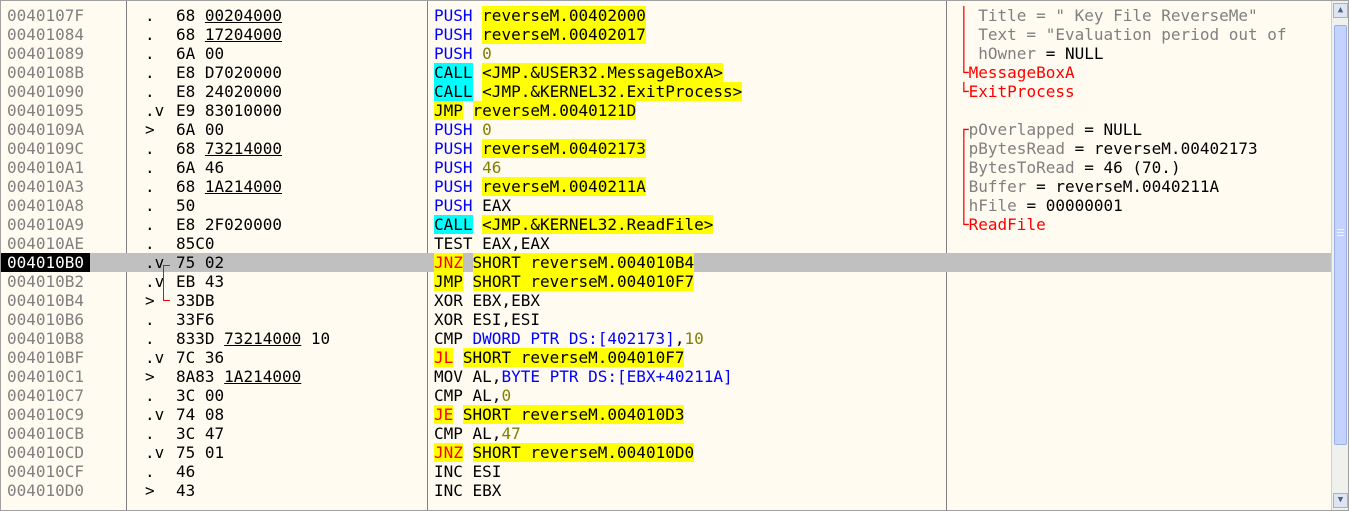  What do you see at coordinates (185, 490) in the screenshot?
I see `hex-bytes-cell: 43` at bounding box center [185, 490].